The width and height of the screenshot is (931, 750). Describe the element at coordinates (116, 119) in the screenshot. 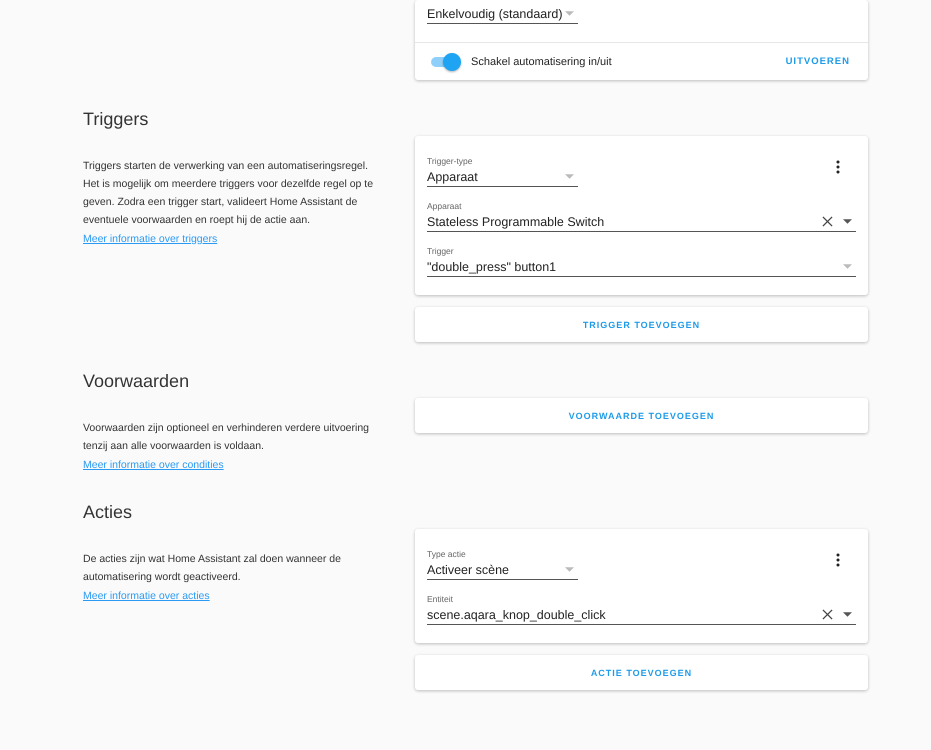

I see `section-title: Triggers` at that location.